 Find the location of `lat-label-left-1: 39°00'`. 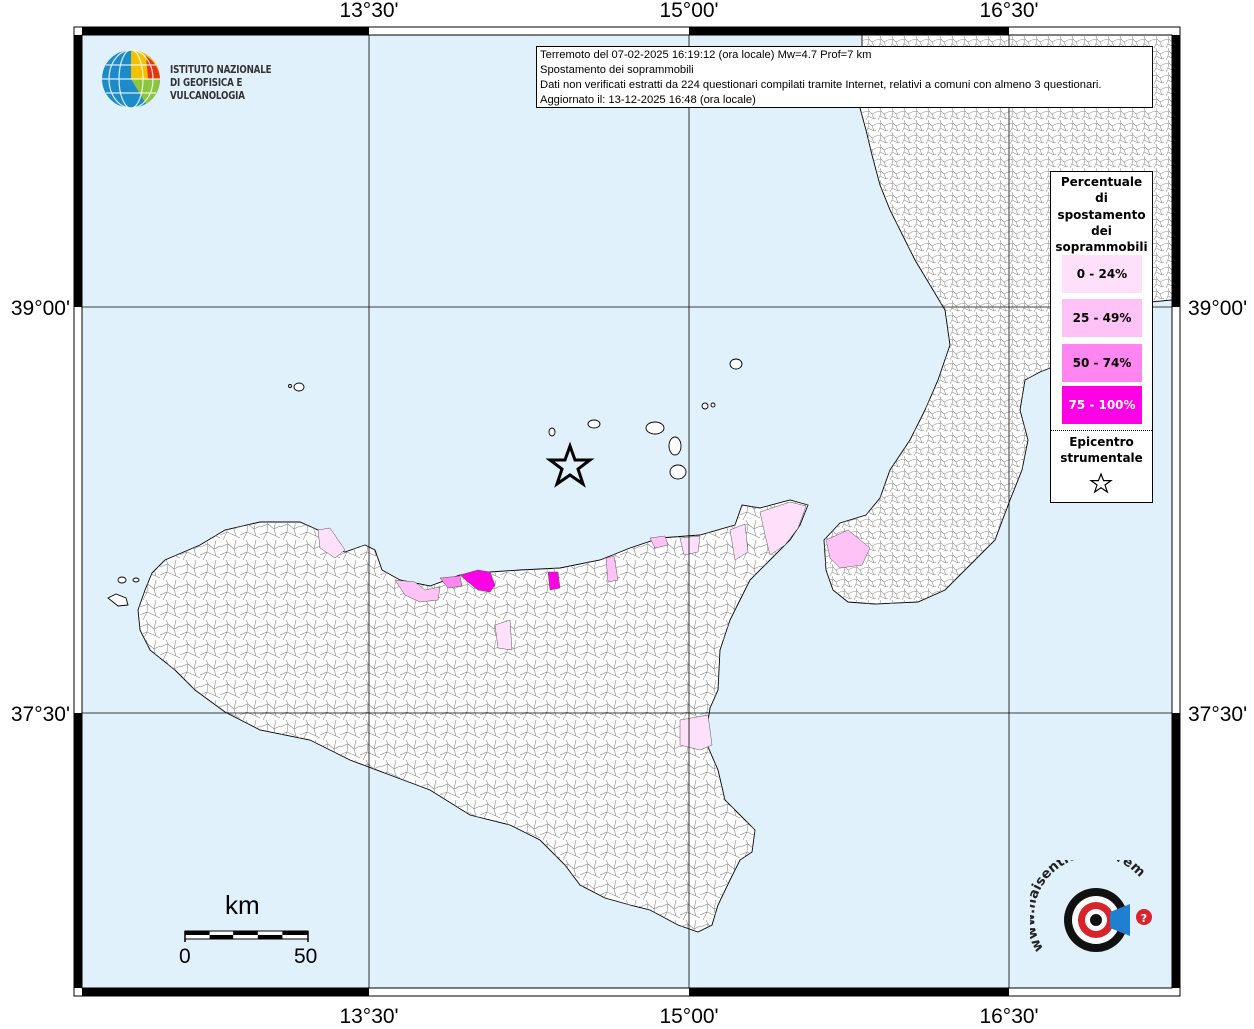

lat-label-left-1: 39°00' is located at coordinates (40, 308).